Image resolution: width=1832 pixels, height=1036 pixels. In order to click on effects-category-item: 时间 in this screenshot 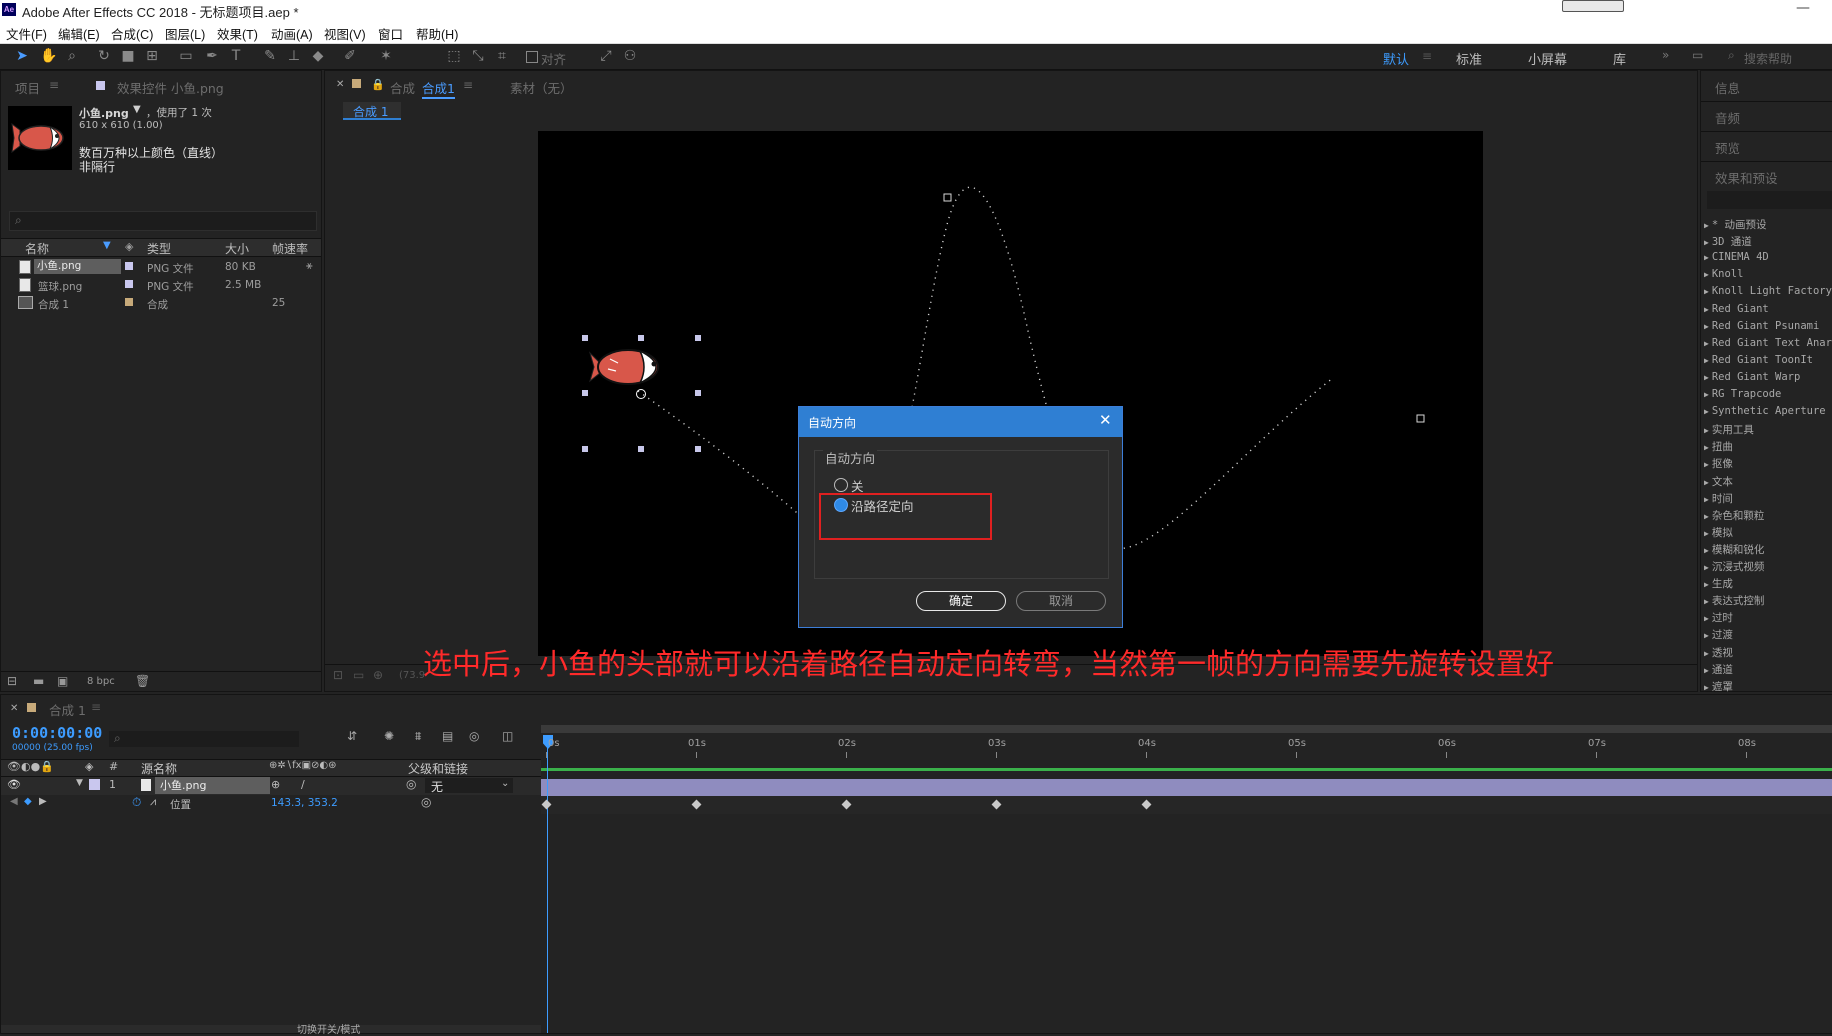, I will do `click(1718, 498)`.